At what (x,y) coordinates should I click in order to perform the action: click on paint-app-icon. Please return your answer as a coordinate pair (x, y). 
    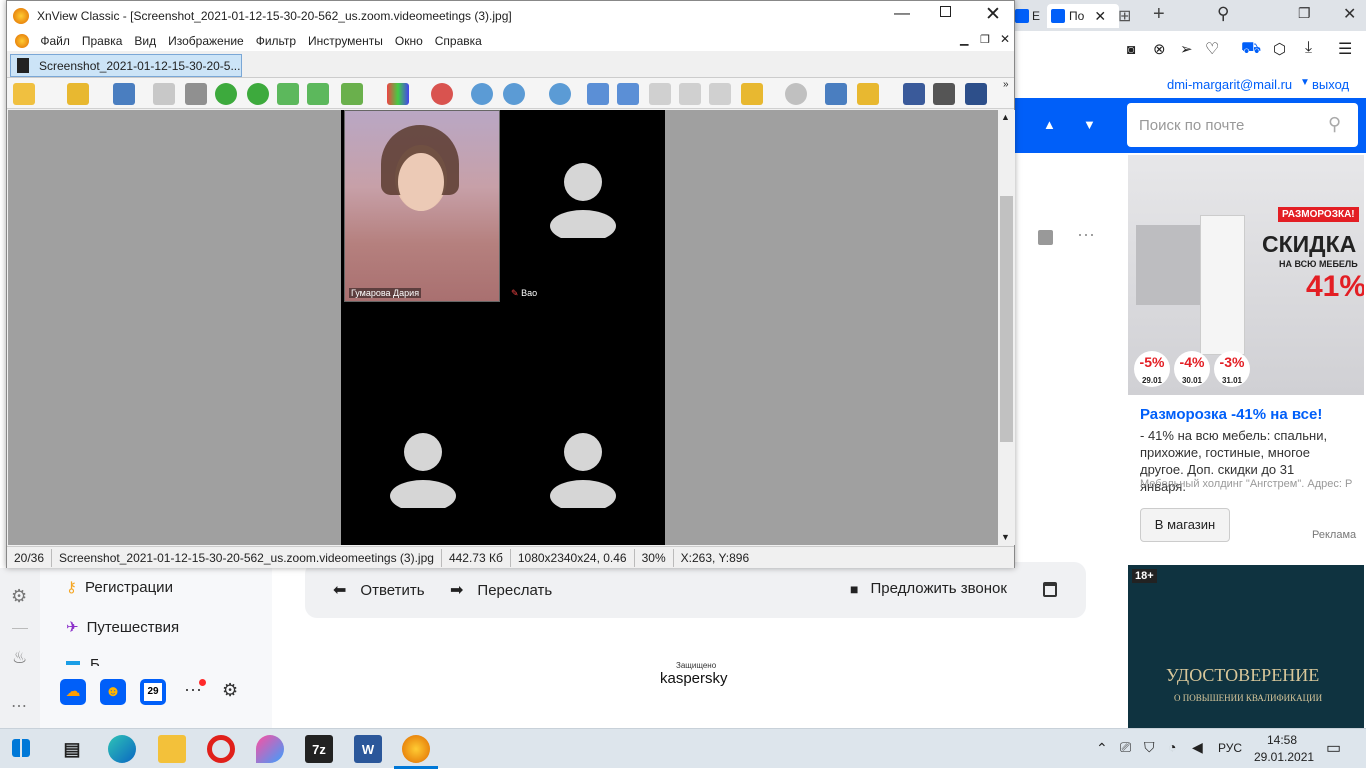
    Looking at the image, I should click on (270, 749).